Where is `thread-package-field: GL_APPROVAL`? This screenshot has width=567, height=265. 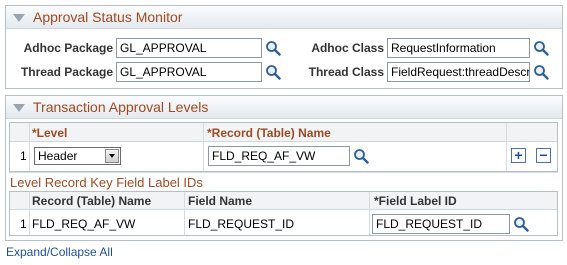
thread-package-field: GL_APPROVAL is located at coordinates (189, 72).